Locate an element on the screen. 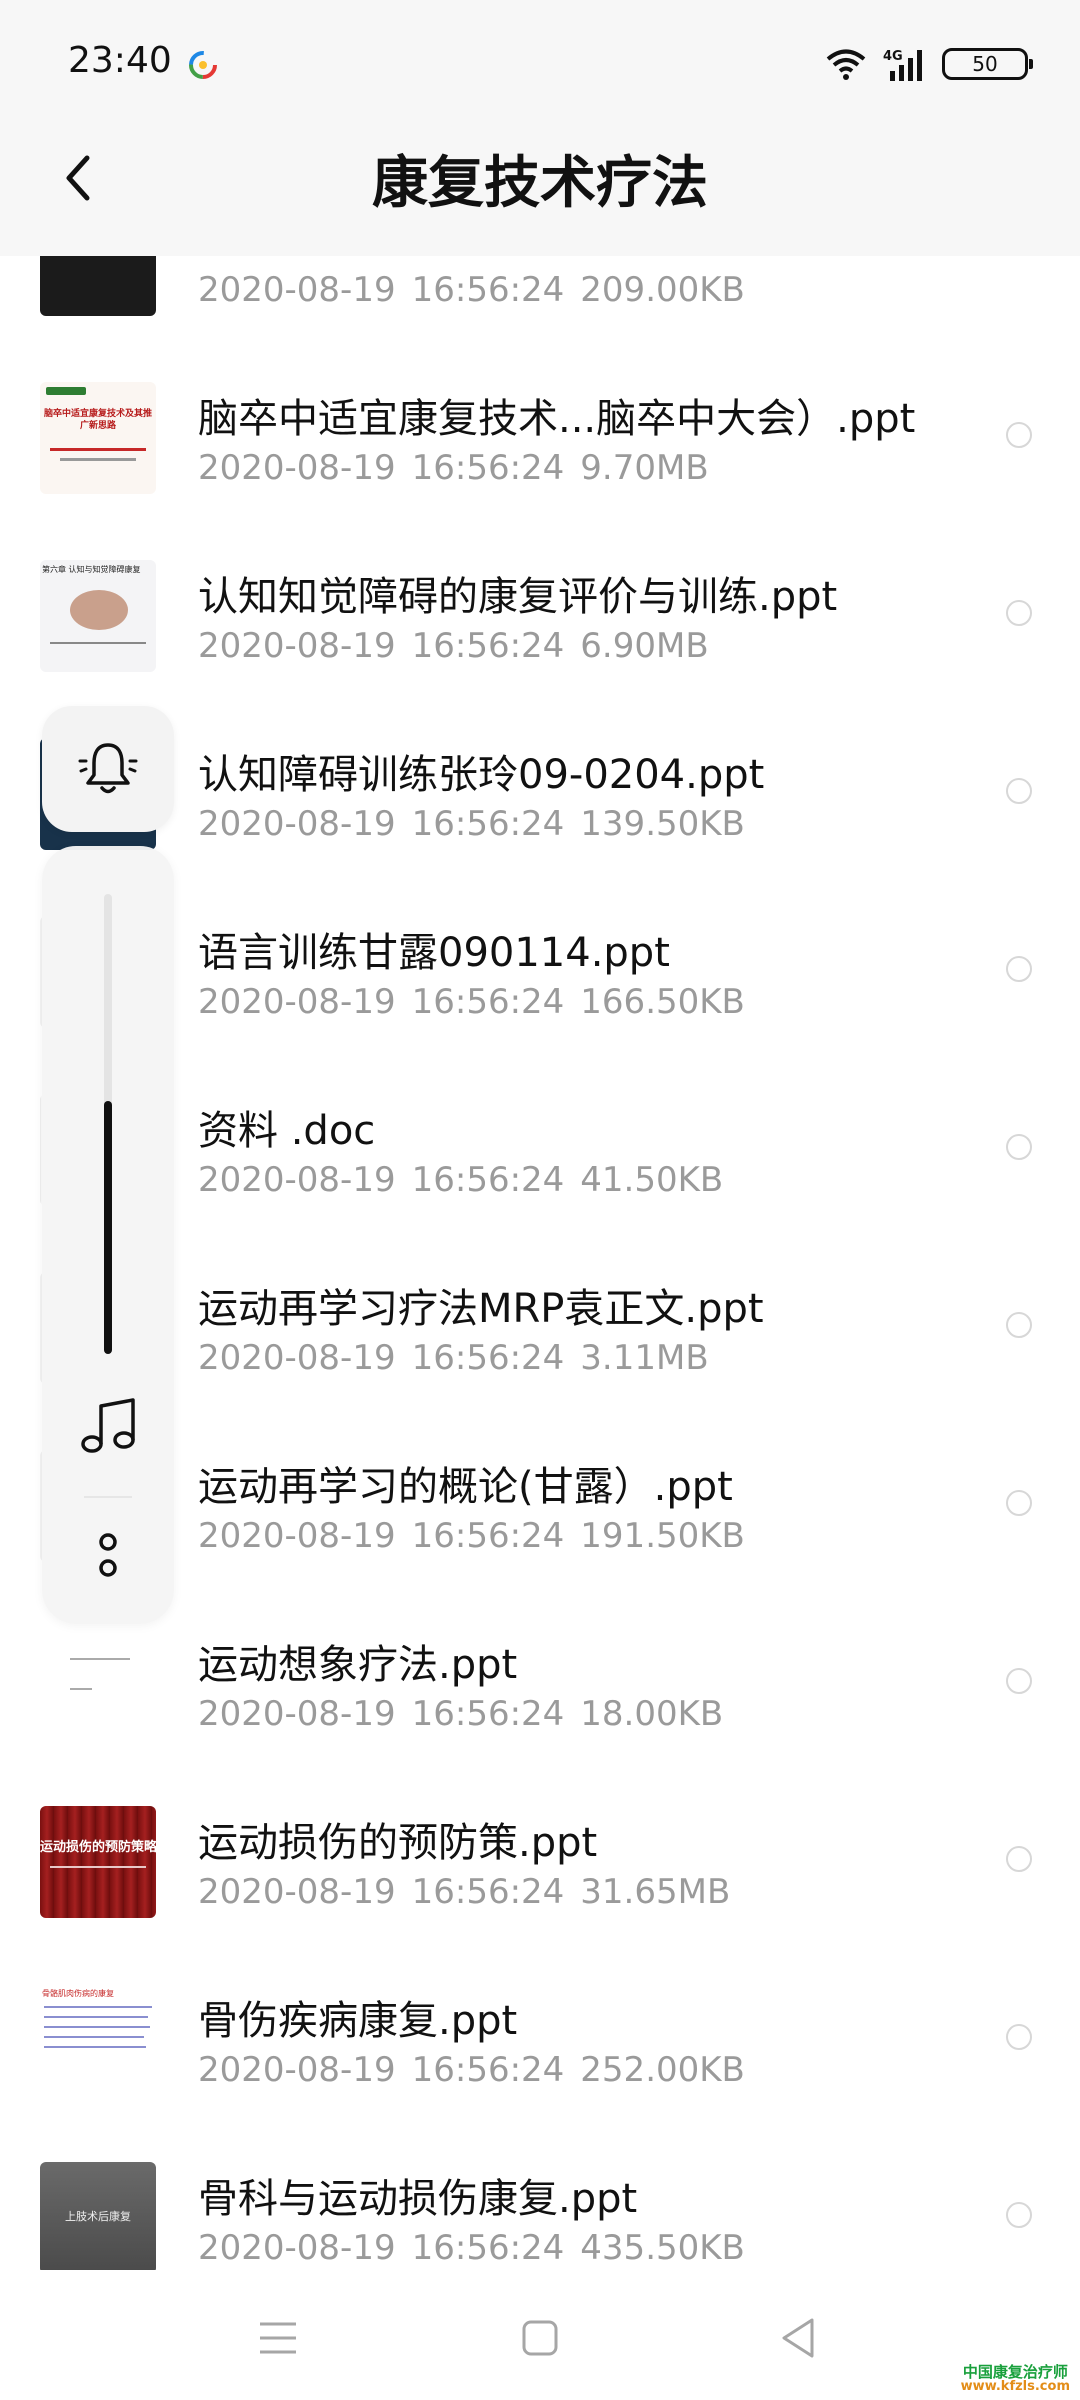  file-meta: 2020-08-19 16:56:24 209.00KB is located at coordinates (479, 290).